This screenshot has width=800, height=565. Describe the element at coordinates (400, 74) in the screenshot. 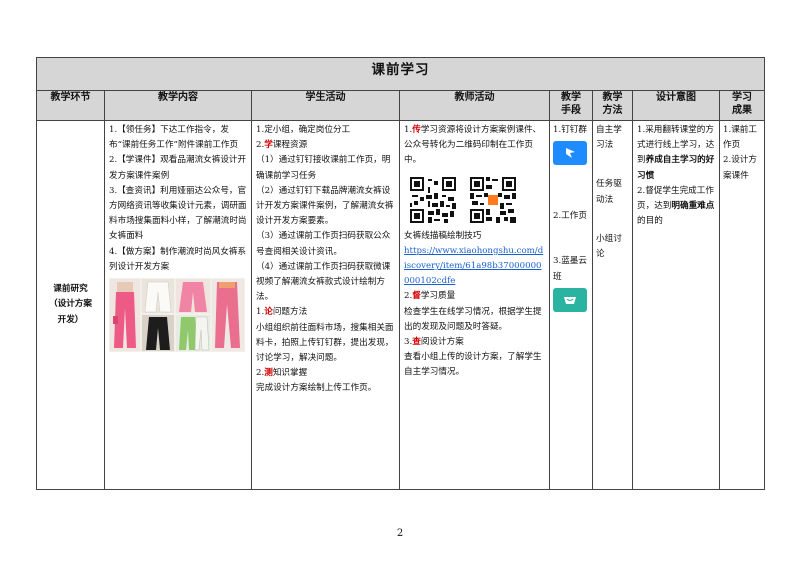

I see `table-title: 课前学习` at that location.